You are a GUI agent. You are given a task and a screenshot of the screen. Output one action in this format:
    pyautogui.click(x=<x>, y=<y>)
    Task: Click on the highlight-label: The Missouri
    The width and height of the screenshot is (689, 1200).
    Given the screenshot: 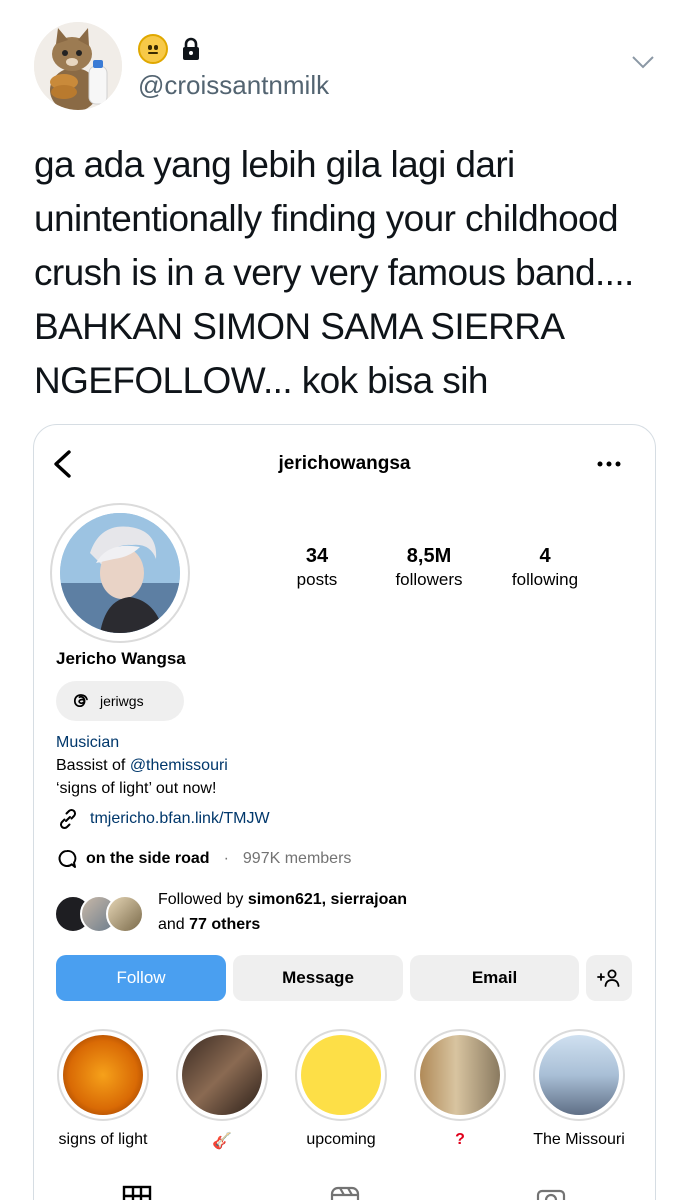 What is the action you would take?
    pyautogui.click(x=579, y=1139)
    